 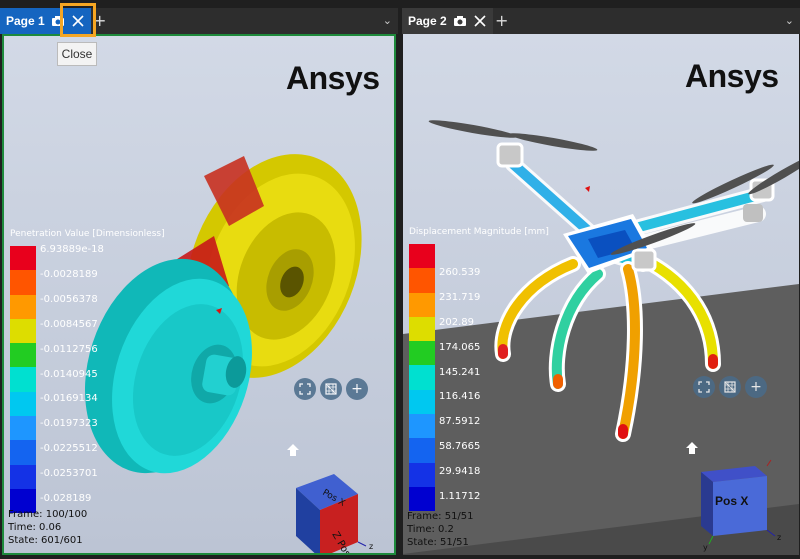 I want to click on legend-label: 145.241, so click(x=460, y=372).